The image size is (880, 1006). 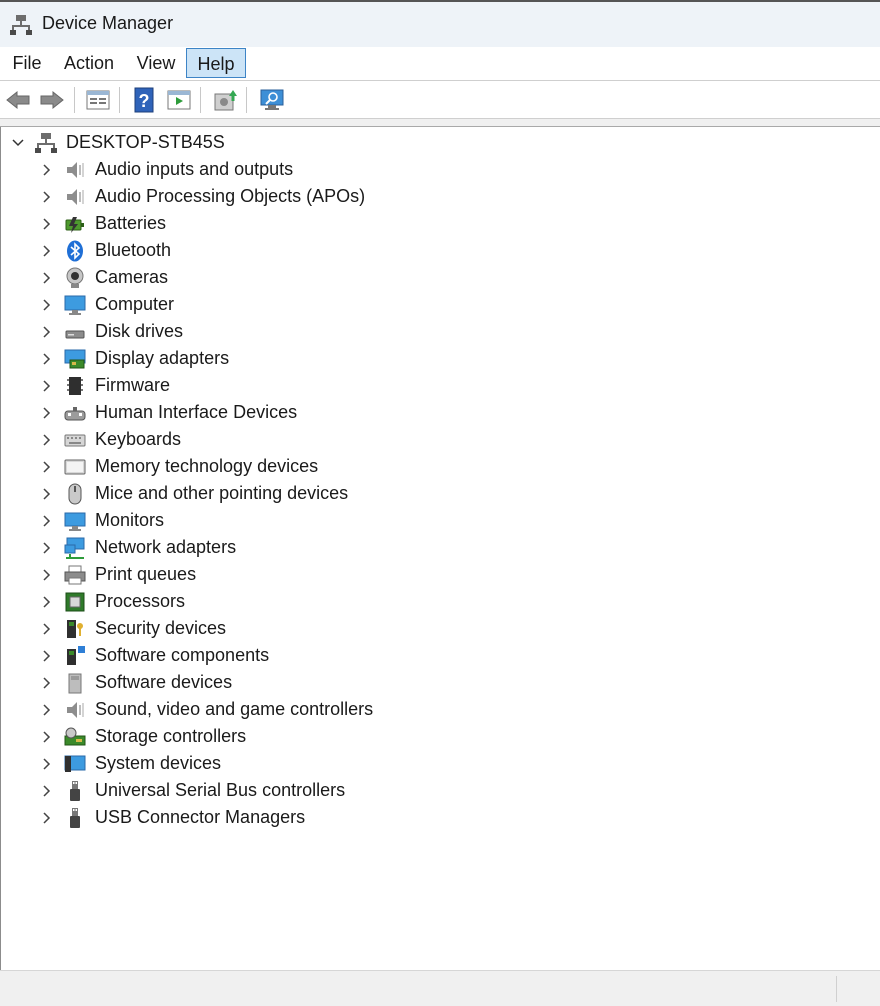 I want to click on processor-icon, so click(x=75, y=602).